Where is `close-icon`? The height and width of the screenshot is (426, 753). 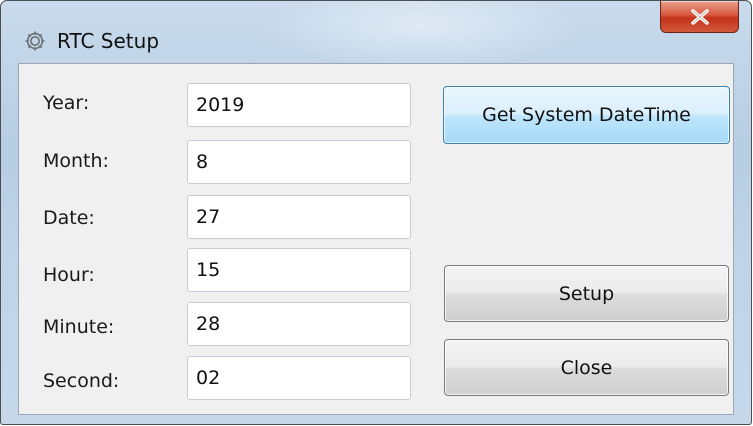
close-icon is located at coordinates (700, 17).